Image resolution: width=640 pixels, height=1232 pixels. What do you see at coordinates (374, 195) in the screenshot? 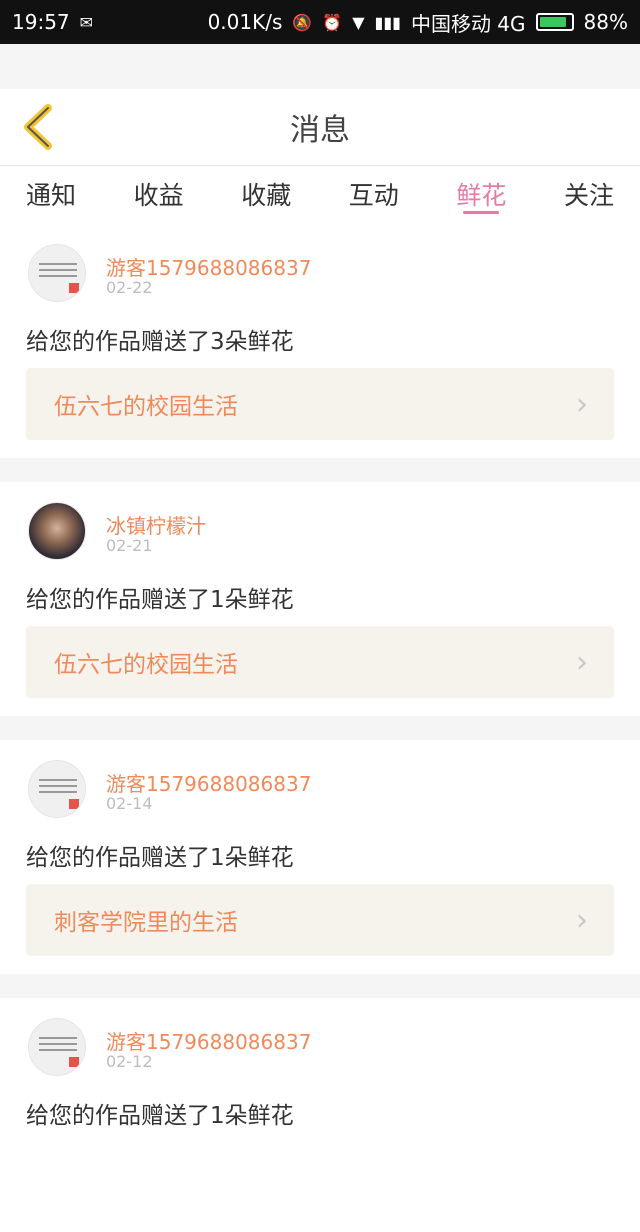
I see `tab-interaction: 互动` at bounding box center [374, 195].